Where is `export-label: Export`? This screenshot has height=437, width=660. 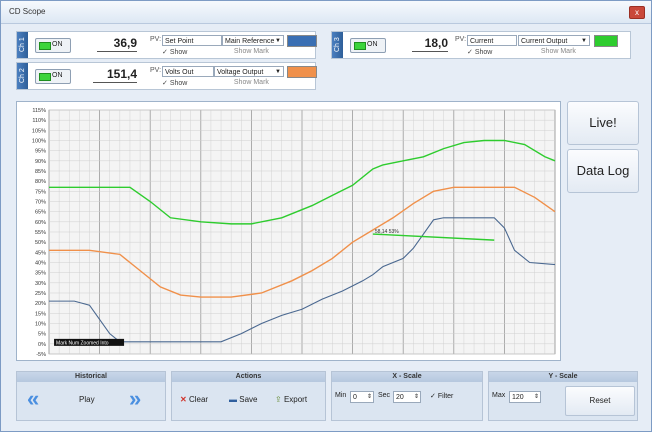 export-label: Export is located at coordinates (295, 399).